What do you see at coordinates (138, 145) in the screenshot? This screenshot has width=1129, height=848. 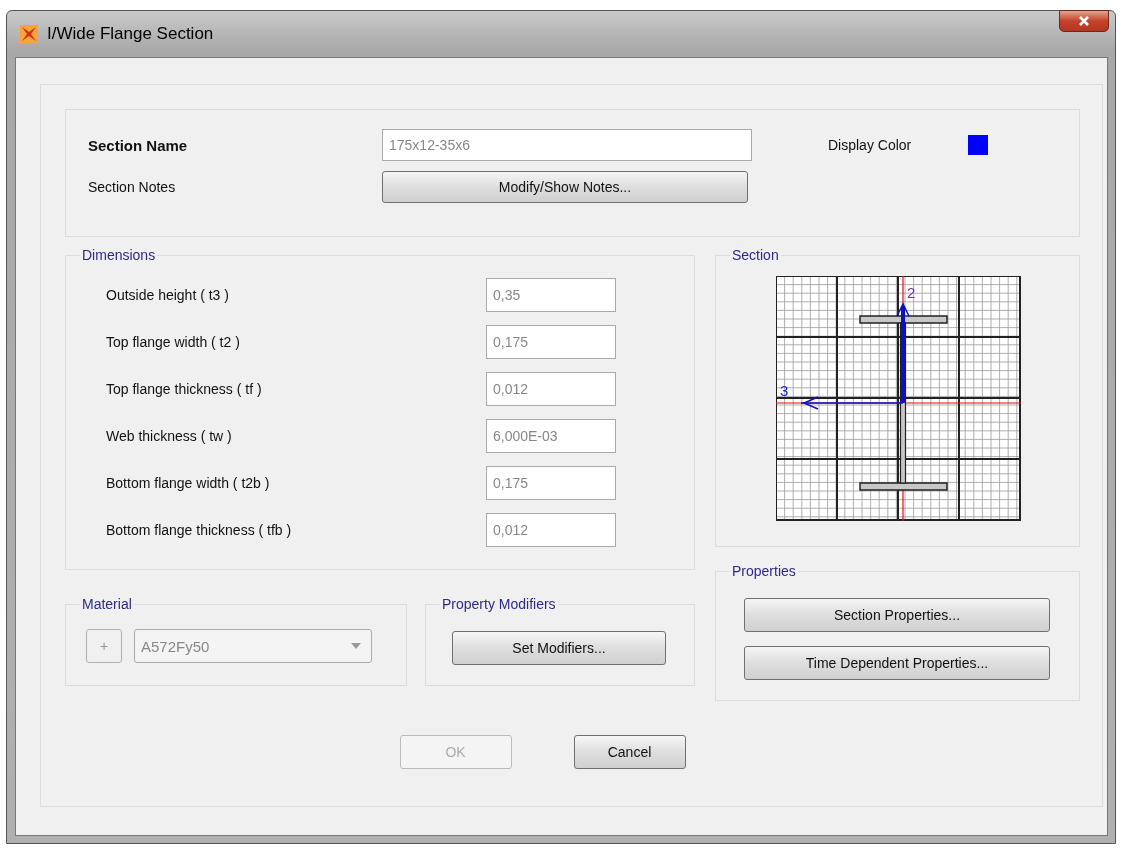 I see `section-name-label: Section Name` at bounding box center [138, 145].